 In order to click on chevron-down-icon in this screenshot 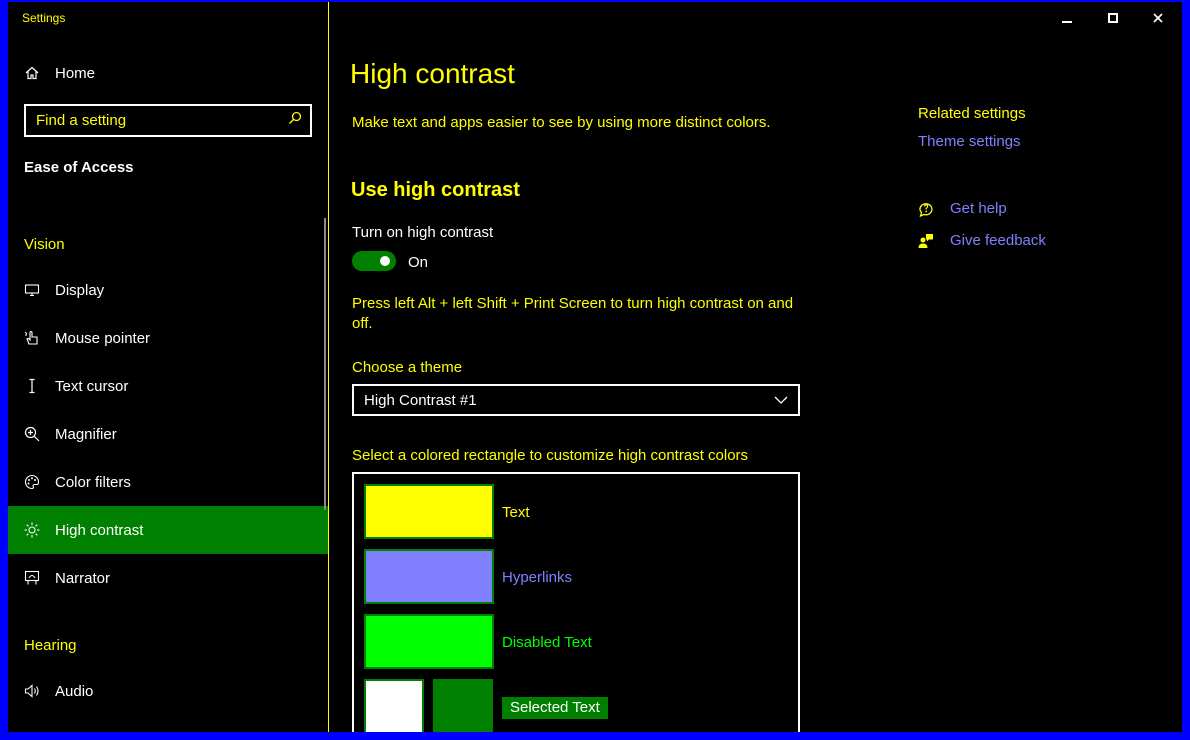, I will do `click(781, 400)`.